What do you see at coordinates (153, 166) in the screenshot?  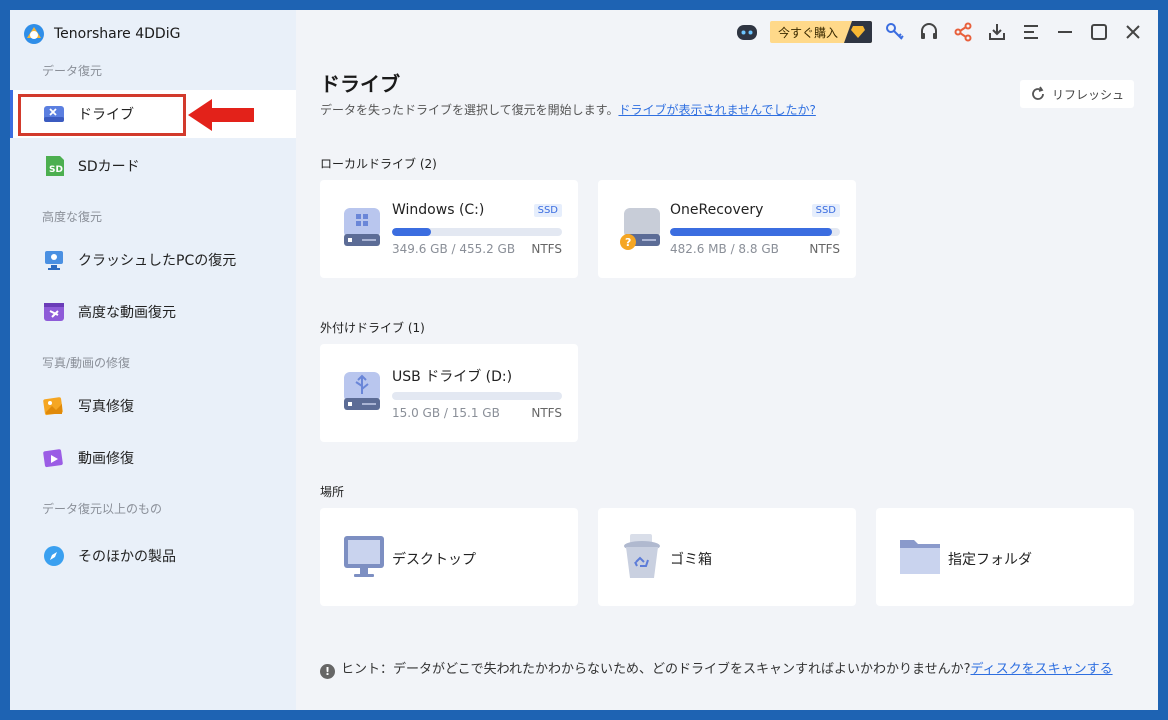 I see `sidebar-item-sd-card: SD SDカード` at bounding box center [153, 166].